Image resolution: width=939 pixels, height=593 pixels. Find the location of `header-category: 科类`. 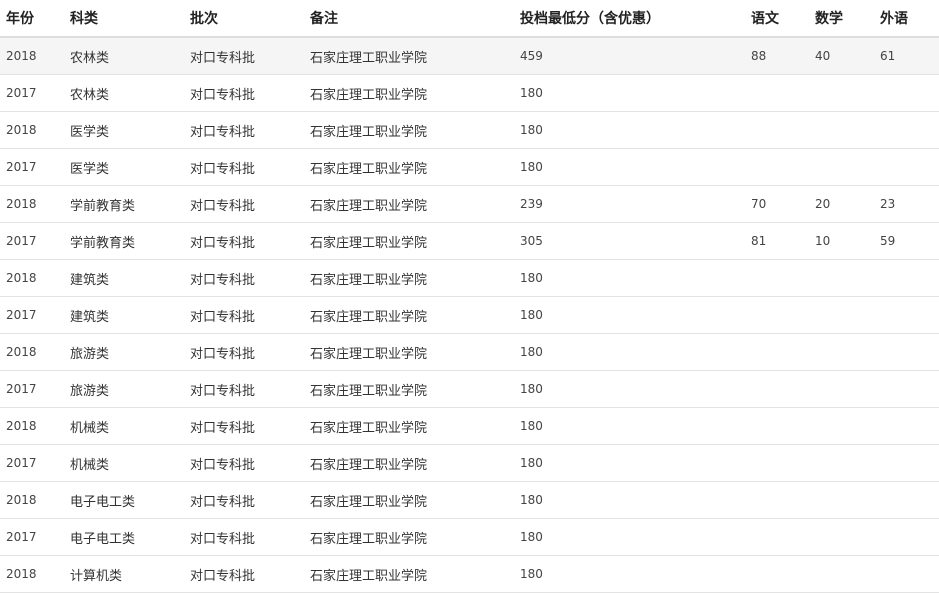

header-category: 科类 is located at coordinates (124, 19).